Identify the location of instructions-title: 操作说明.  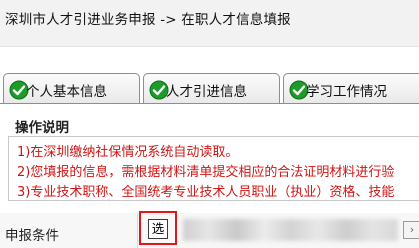
(42, 128).